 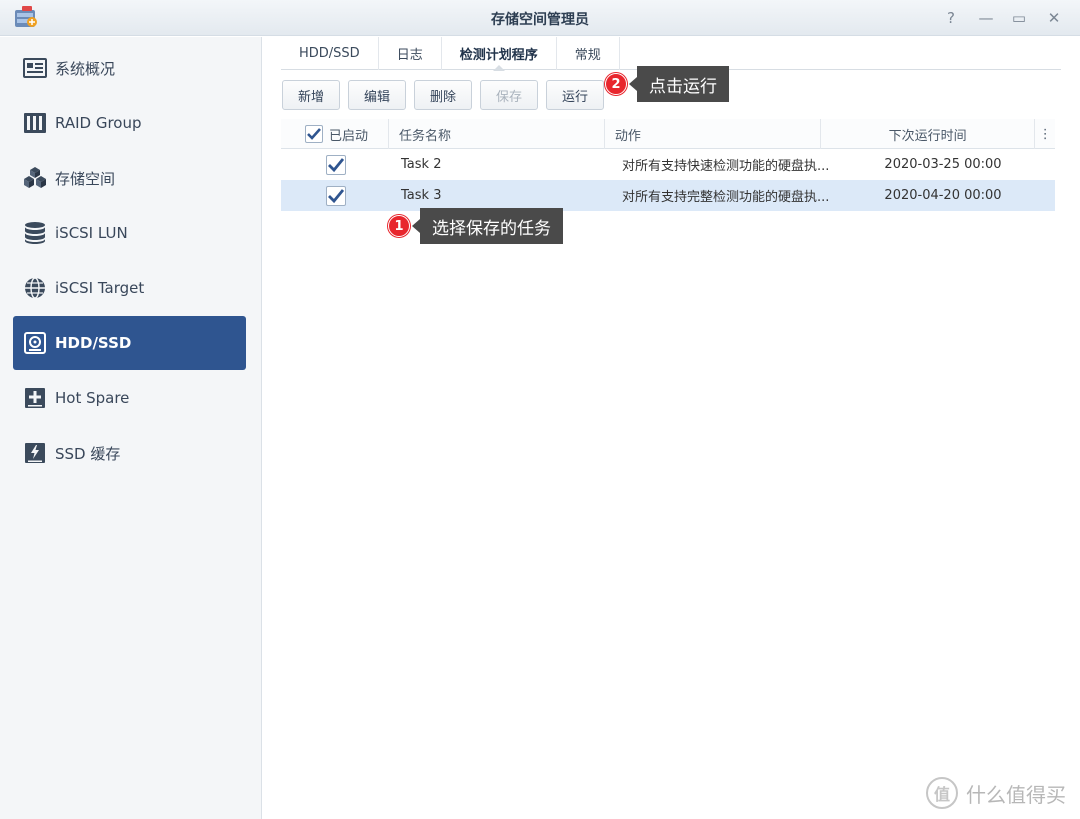 I want to click on sidebar-item-label: HDD/SSD, so click(x=93, y=343).